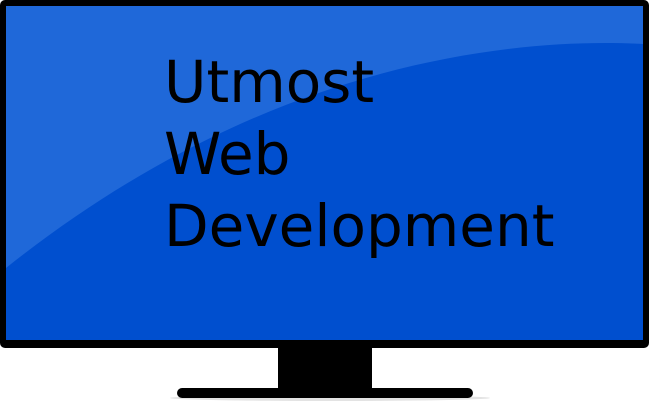  Describe the element at coordinates (325, 393) in the screenshot. I see `monitor-stand-base` at that location.